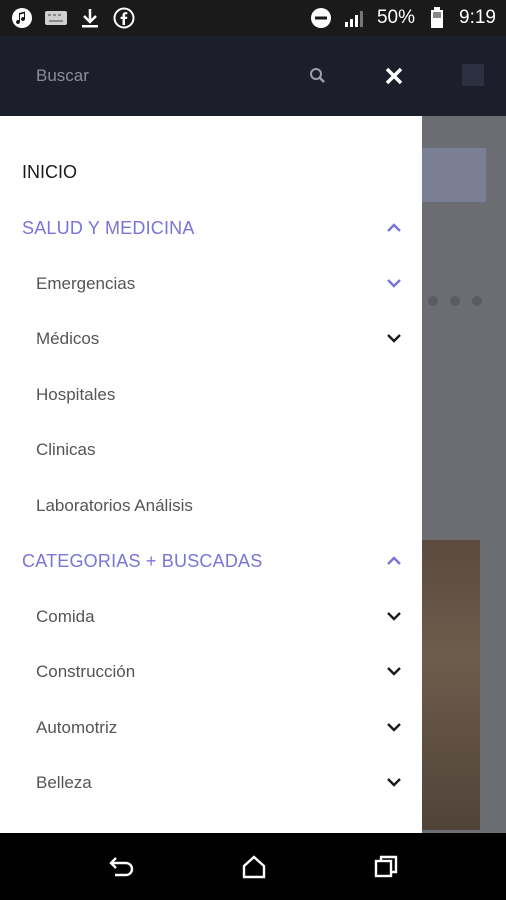  Describe the element at coordinates (211, 394) in the screenshot. I see `menu-item-hospitales: Hospitales` at that location.